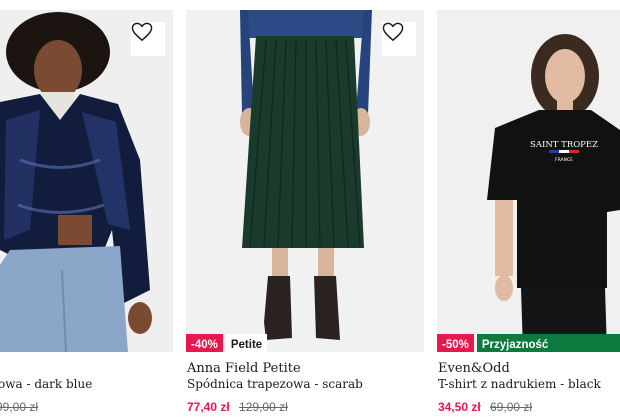 The height and width of the screenshot is (420, 620). Describe the element at coordinates (455, 343) in the screenshot. I see `discount-badge: -50%` at that location.